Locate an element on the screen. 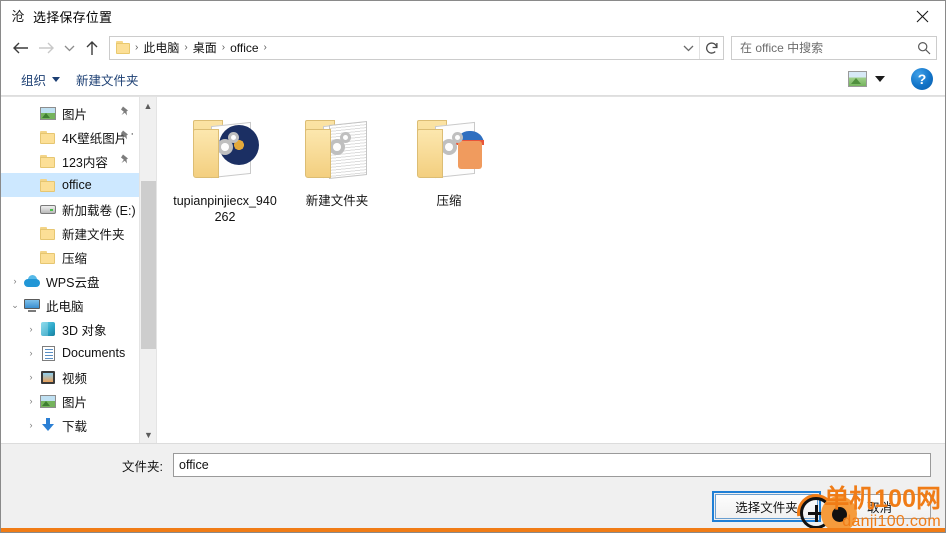 The width and height of the screenshot is (946, 533). help-button: ? is located at coordinates (922, 79).